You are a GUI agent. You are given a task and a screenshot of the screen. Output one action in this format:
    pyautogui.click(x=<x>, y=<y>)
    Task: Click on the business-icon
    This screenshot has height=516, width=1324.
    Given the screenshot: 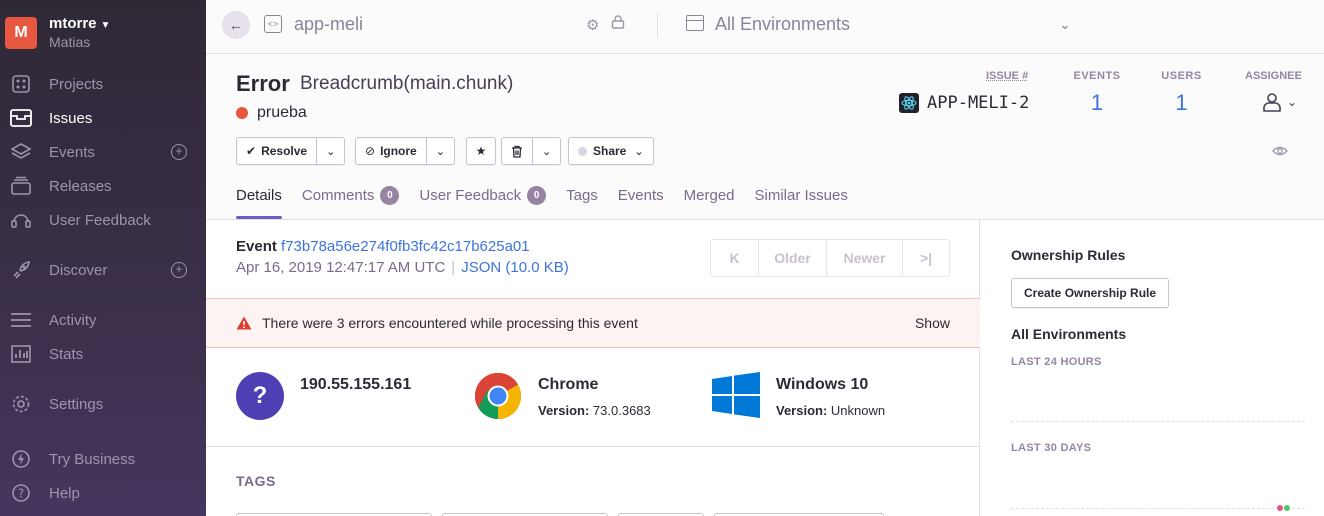 What is the action you would take?
    pyautogui.click(x=21, y=459)
    